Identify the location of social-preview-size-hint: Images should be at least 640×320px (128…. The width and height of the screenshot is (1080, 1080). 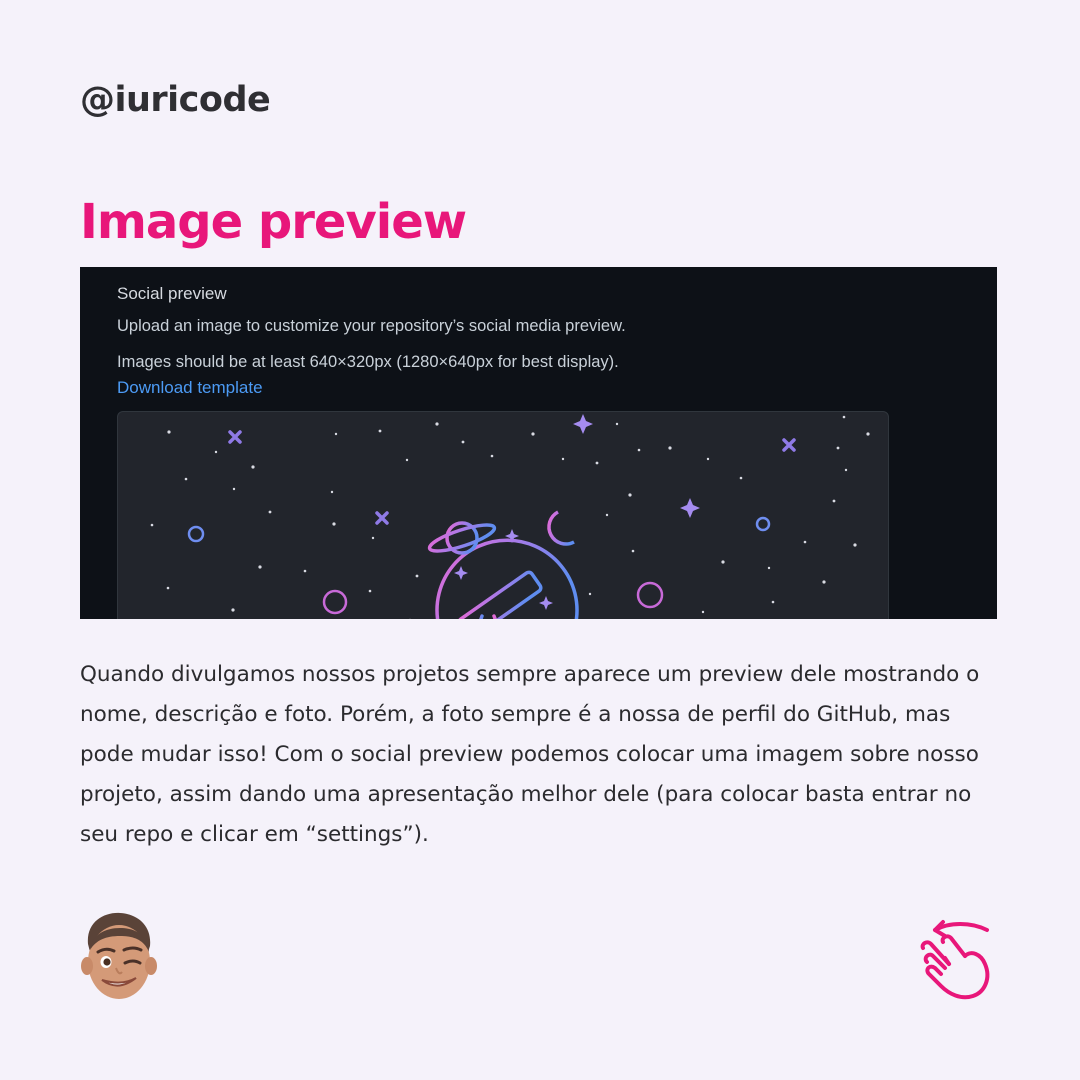
(368, 362).